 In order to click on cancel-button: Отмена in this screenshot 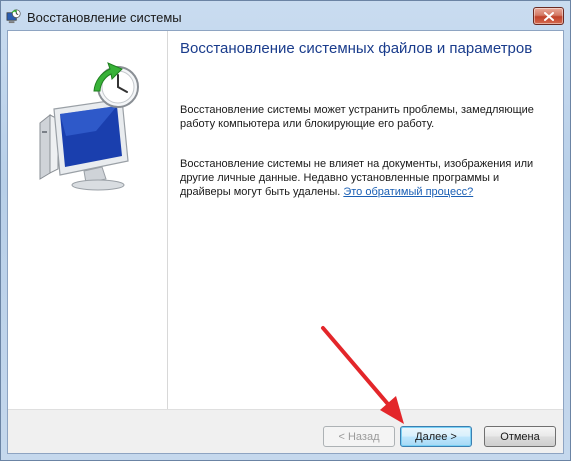, I will do `click(520, 436)`.